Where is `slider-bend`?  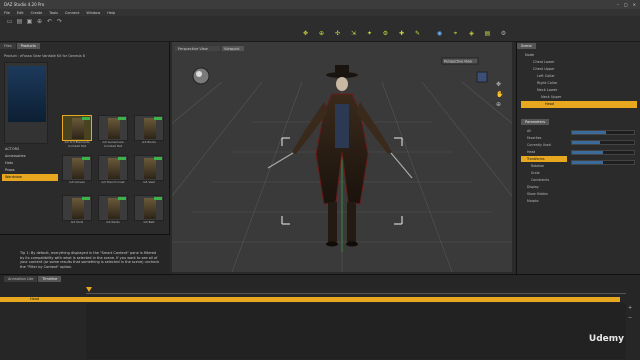 slider-bend is located at coordinates (603, 132).